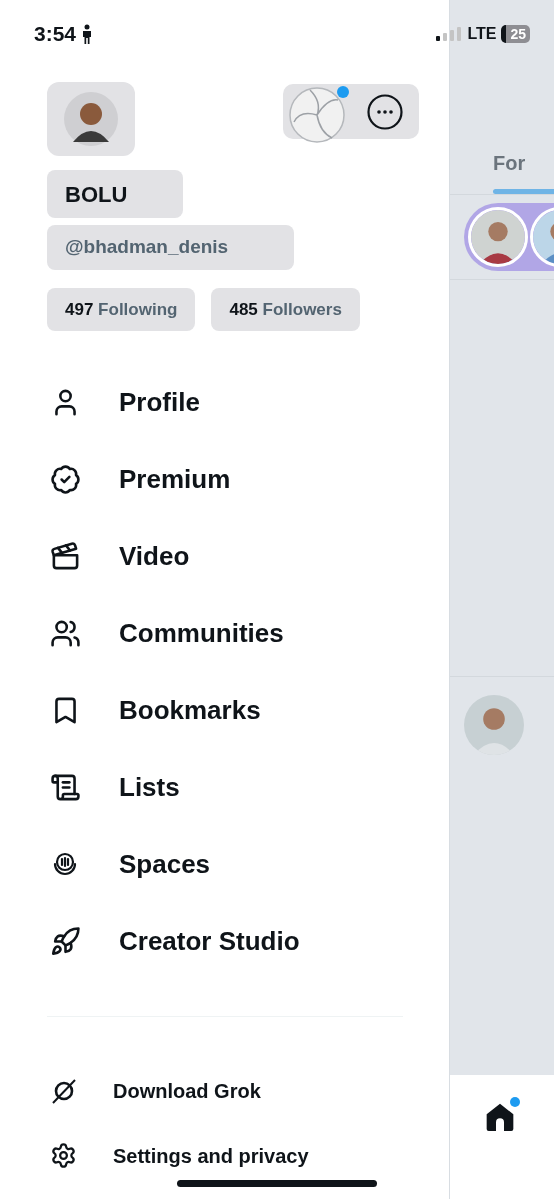  Describe the element at coordinates (87, 34) in the screenshot. I see `person-icon` at that location.